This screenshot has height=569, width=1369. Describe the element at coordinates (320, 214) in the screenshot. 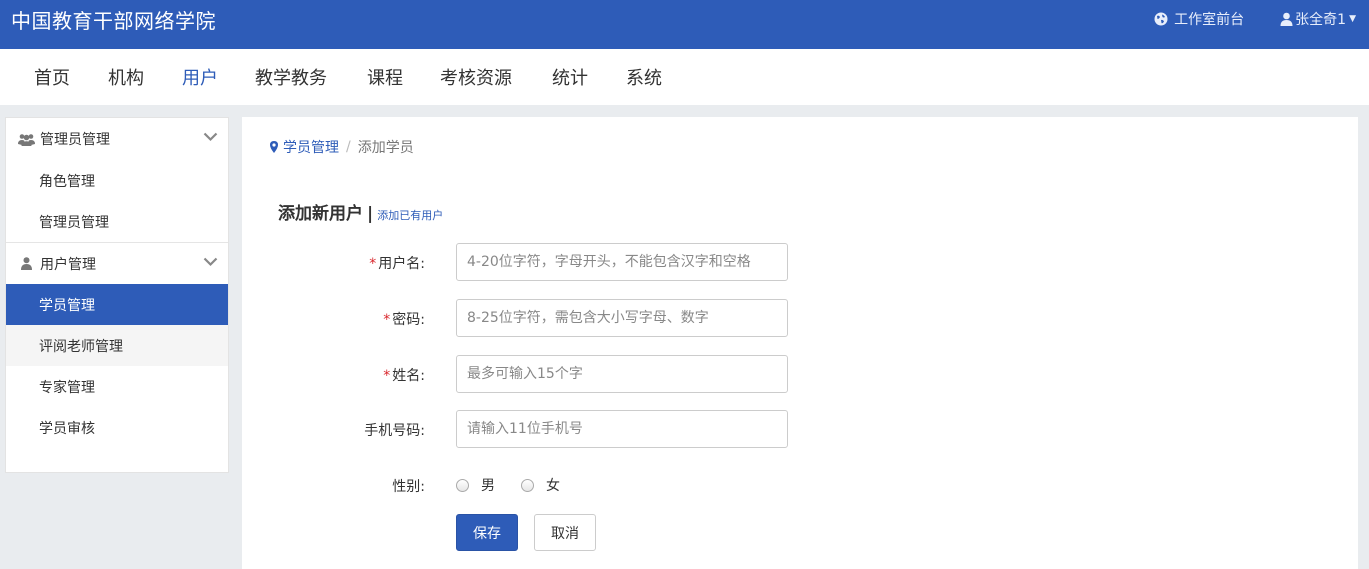

I see `form-title-text: 添加新用户` at that location.